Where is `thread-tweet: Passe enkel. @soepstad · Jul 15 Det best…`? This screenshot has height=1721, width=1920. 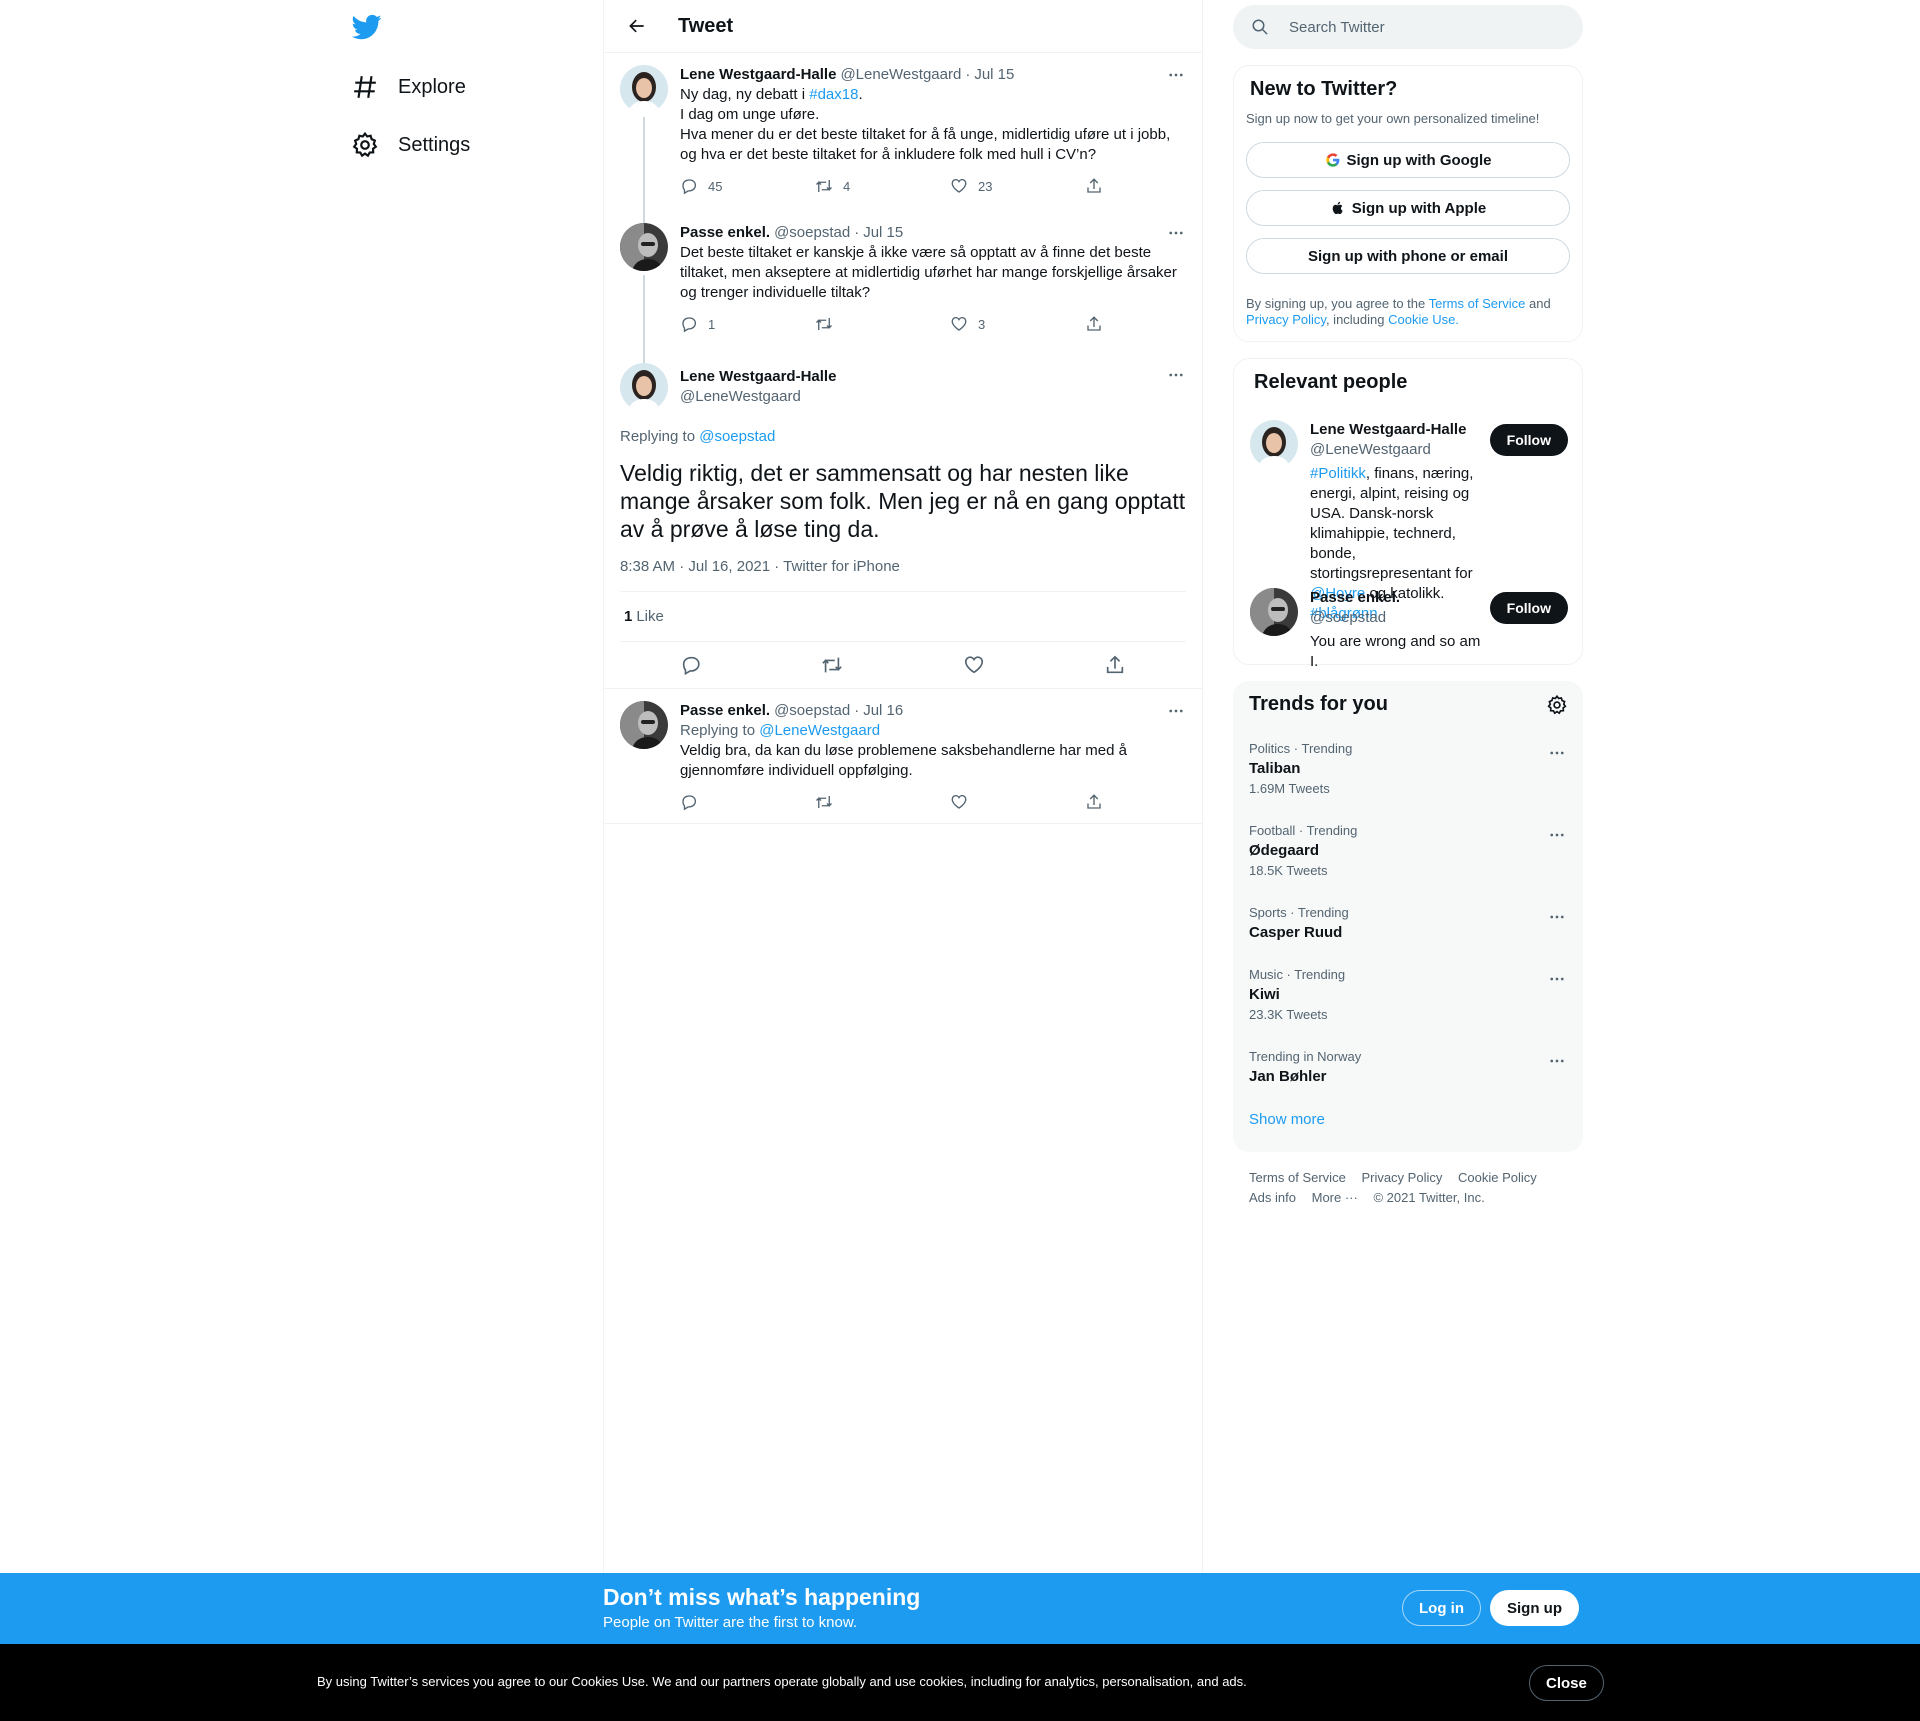
thread-tweet: Passe enkel. @soepstad · Jul 15 Det best… is located at coordinates (903, 291).